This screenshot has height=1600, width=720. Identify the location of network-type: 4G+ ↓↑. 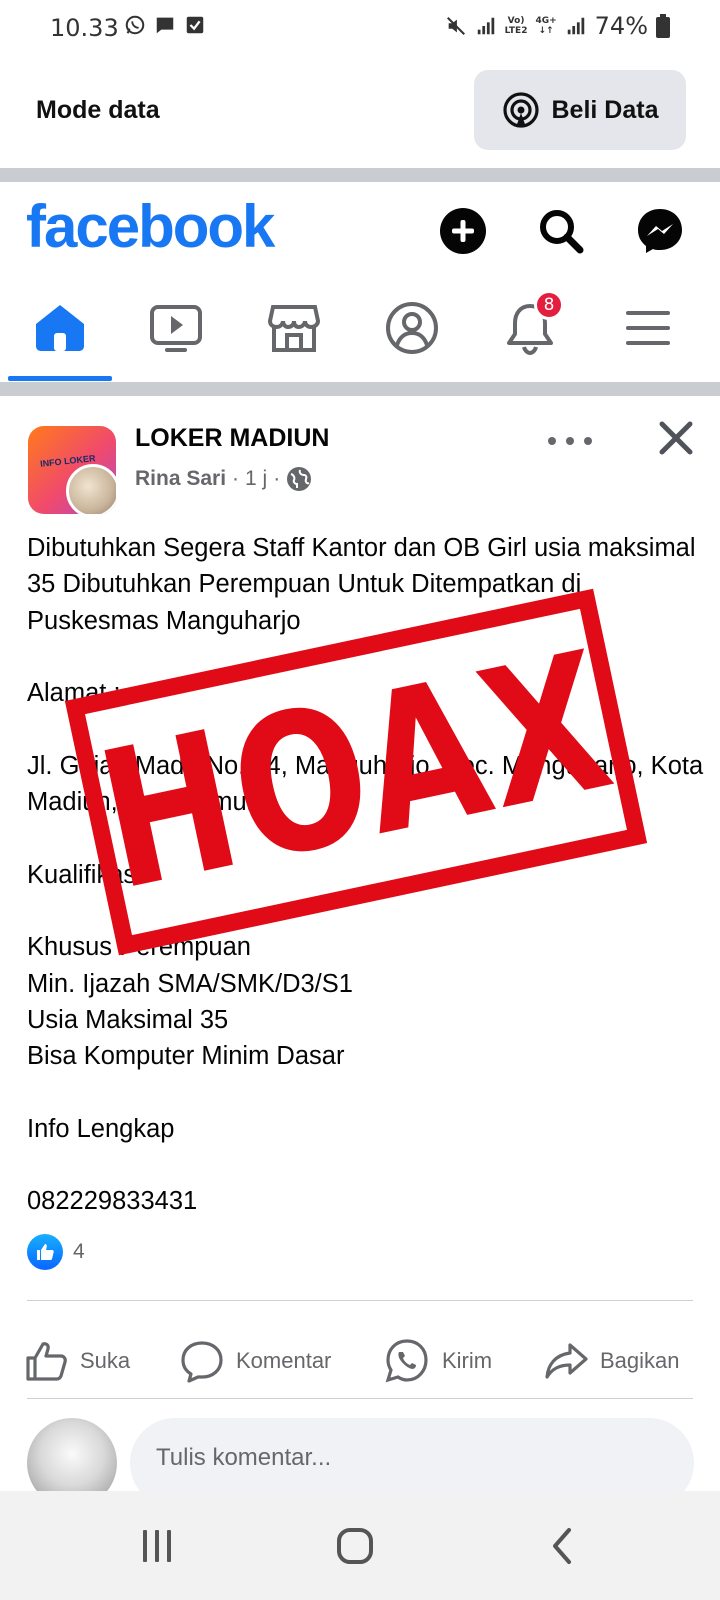
(546, 26).